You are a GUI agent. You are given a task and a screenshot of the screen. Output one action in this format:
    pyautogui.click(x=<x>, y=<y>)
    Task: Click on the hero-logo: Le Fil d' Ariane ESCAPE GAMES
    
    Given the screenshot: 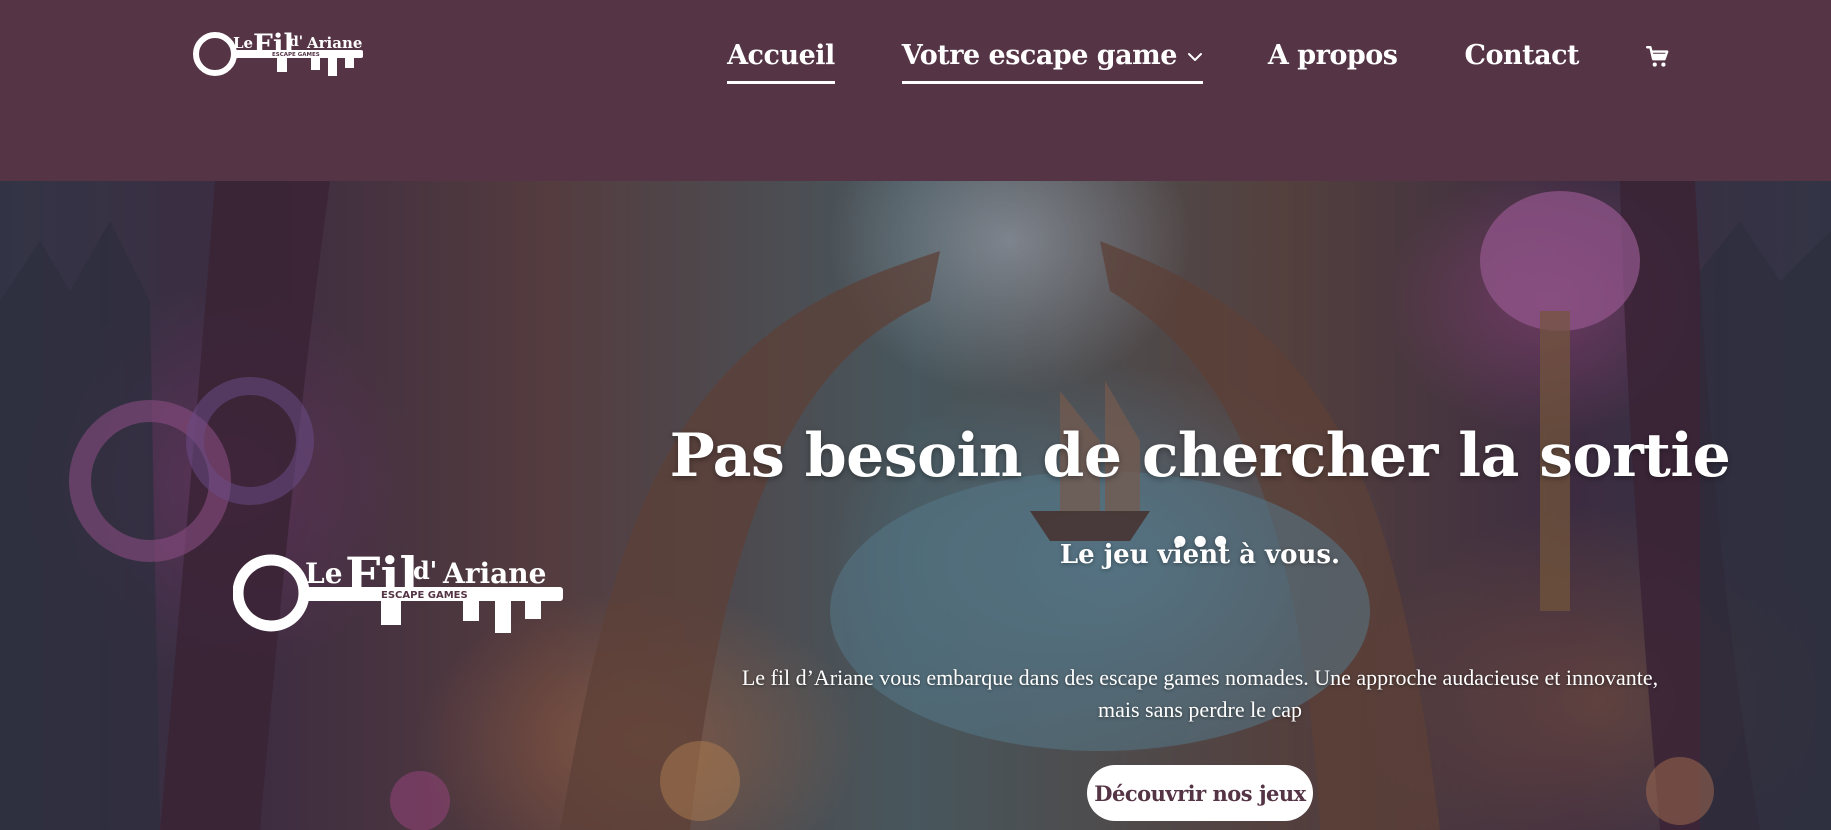 What is the action you would take?
    pyautogui.click(x=398, y=589)
    